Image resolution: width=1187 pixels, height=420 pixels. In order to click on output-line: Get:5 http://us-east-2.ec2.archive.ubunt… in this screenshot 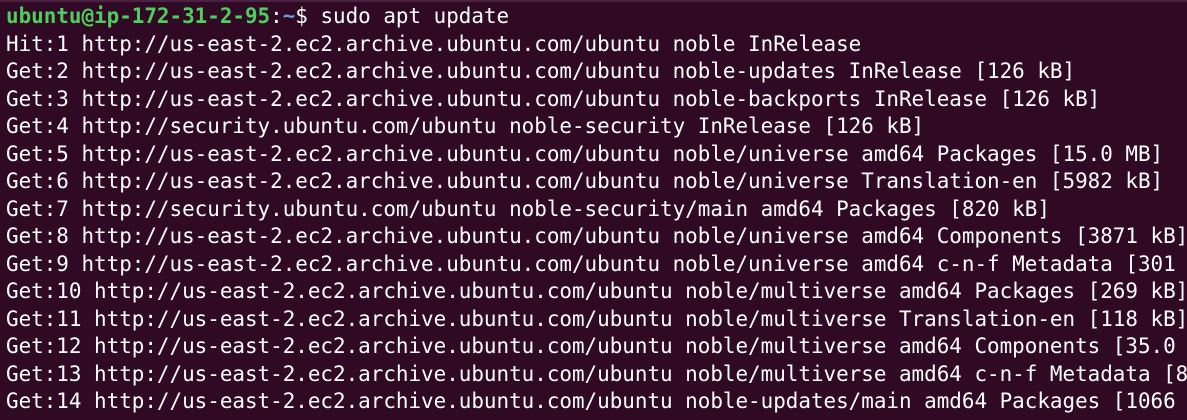, I will do `click(585, 153)`.